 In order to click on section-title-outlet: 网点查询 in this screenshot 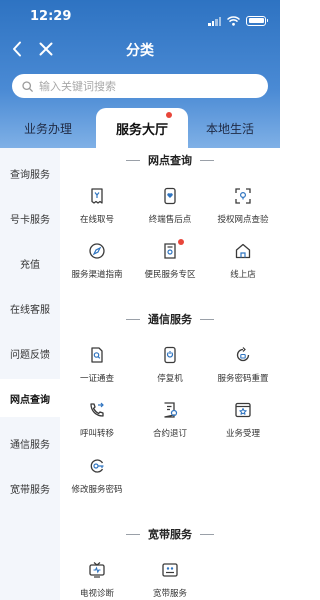, I will do `click(170, 160)`.